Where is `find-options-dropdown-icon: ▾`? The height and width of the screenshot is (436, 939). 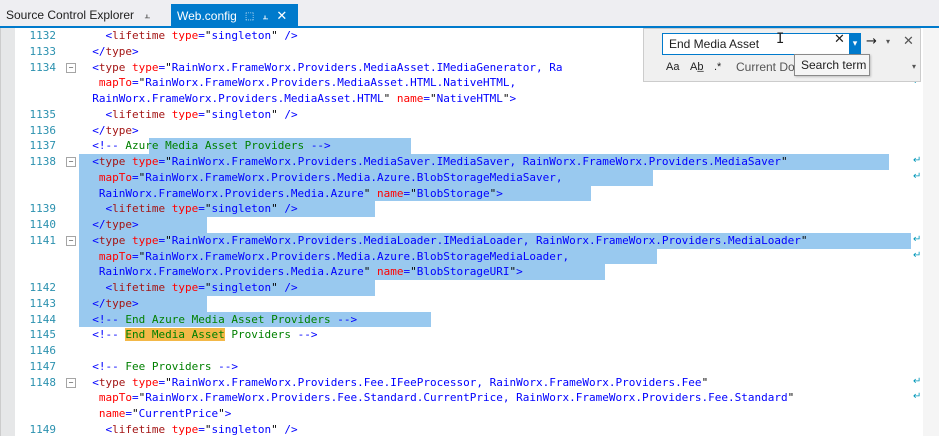 find-options-dropdown-icon: ▾ is located at coordinates (888, 41).